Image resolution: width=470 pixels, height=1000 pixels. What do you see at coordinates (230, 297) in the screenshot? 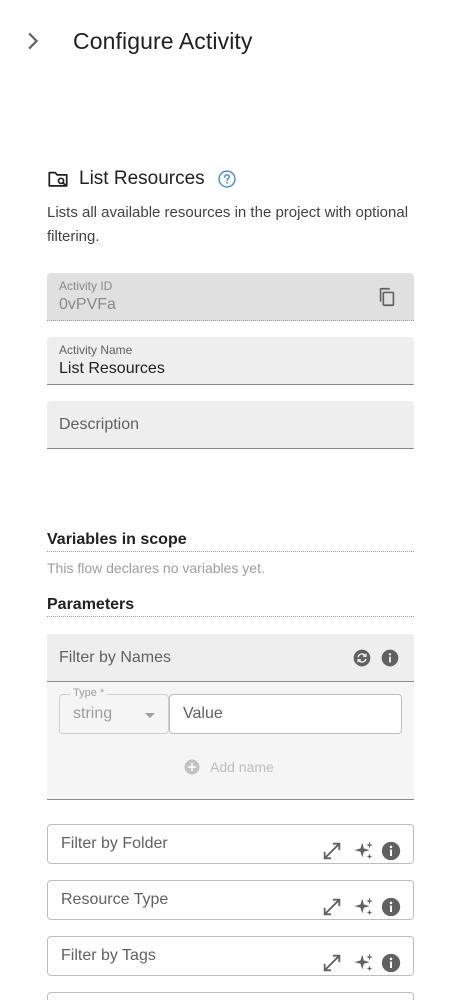
I see `activity-id-field: Activity ID 0vPVFa` at bounding box center [230, 297].